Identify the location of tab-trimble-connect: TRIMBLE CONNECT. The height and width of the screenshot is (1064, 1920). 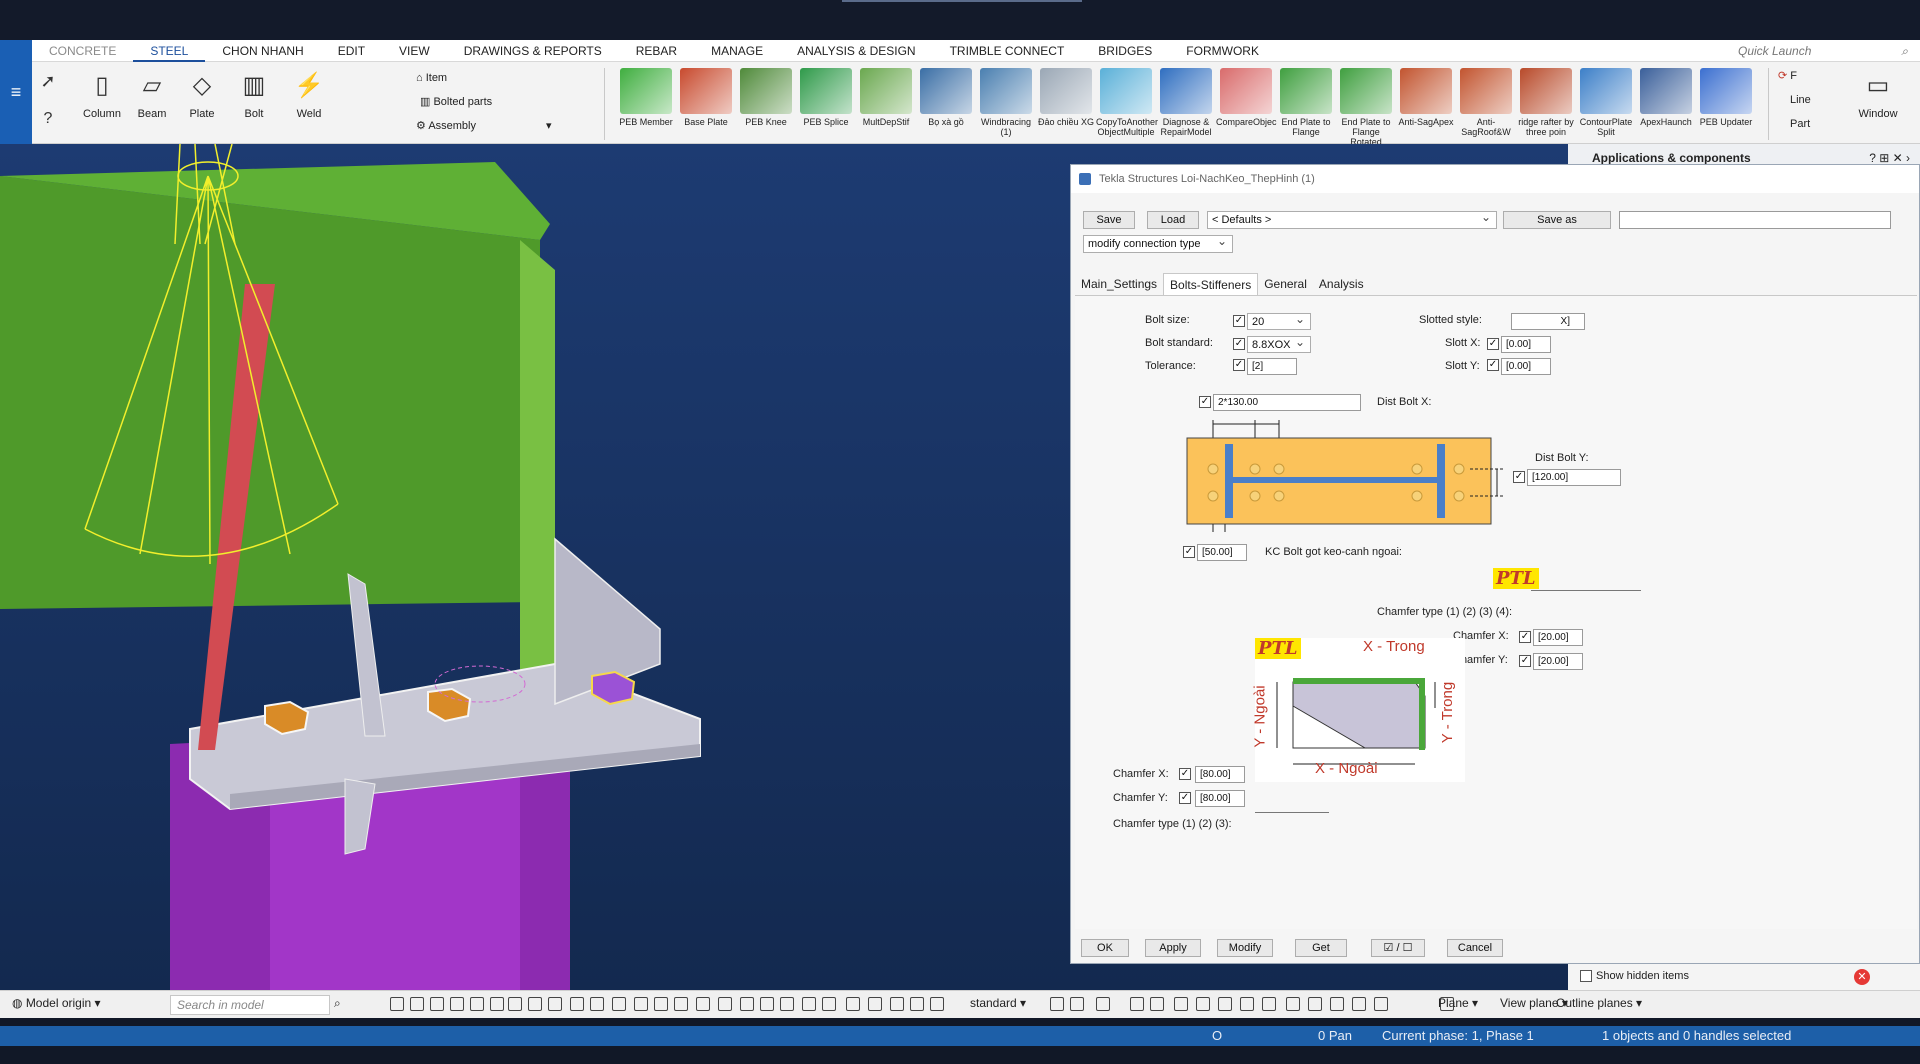
(1007, 51).